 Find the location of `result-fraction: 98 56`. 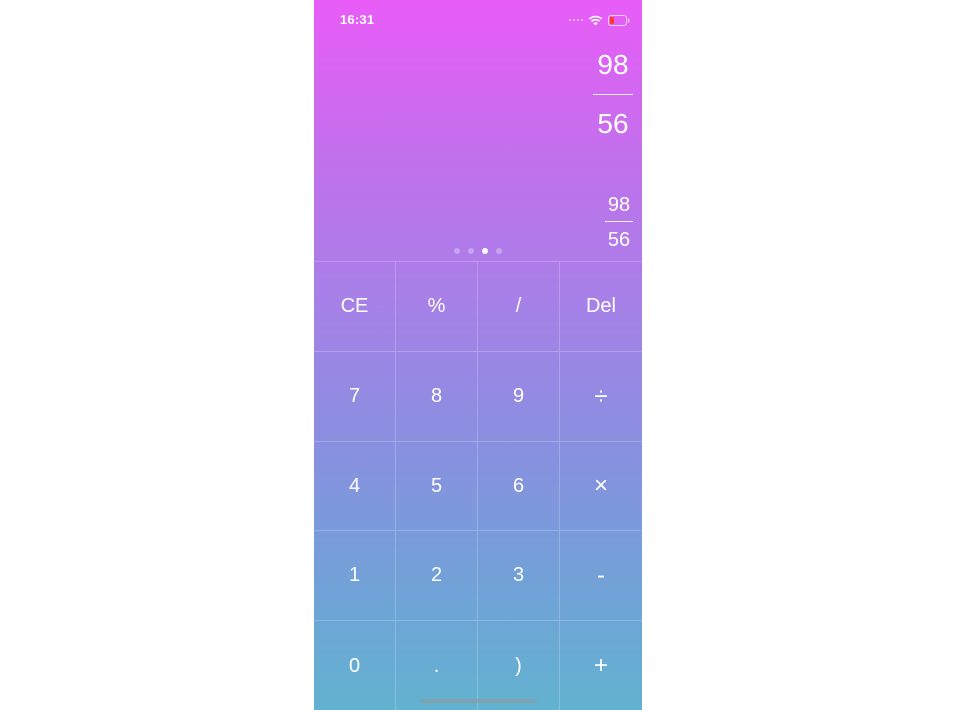

result-fraction: 98 56 is located at coordinates (613, 94).